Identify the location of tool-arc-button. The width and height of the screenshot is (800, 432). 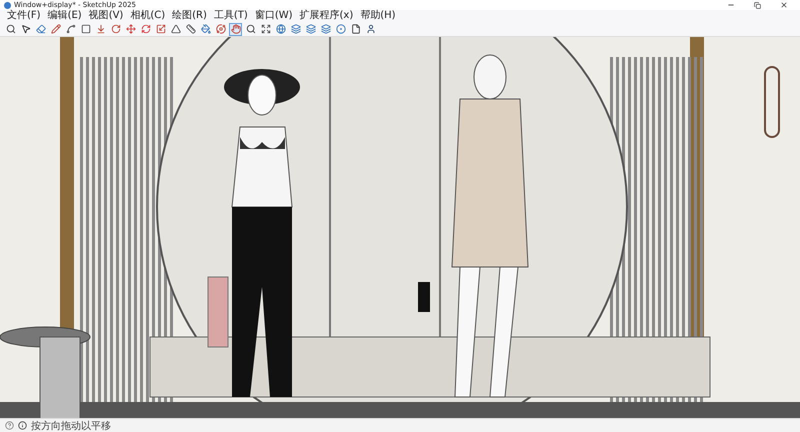
(70, 29).